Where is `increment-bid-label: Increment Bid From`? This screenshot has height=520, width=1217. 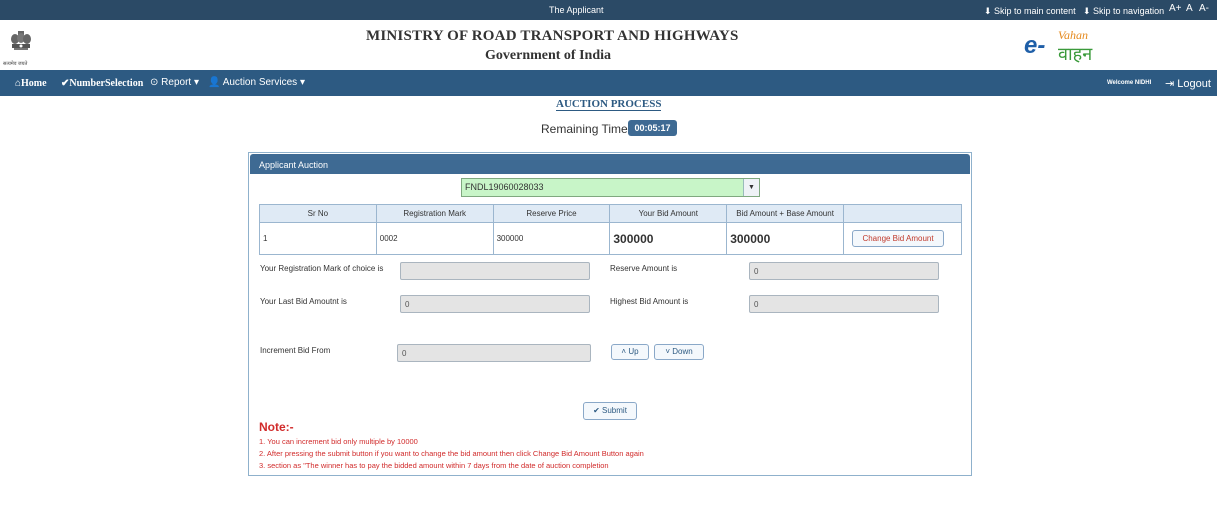 increment-bid-label: Increment Bid From is located at coordinates (295, 350).